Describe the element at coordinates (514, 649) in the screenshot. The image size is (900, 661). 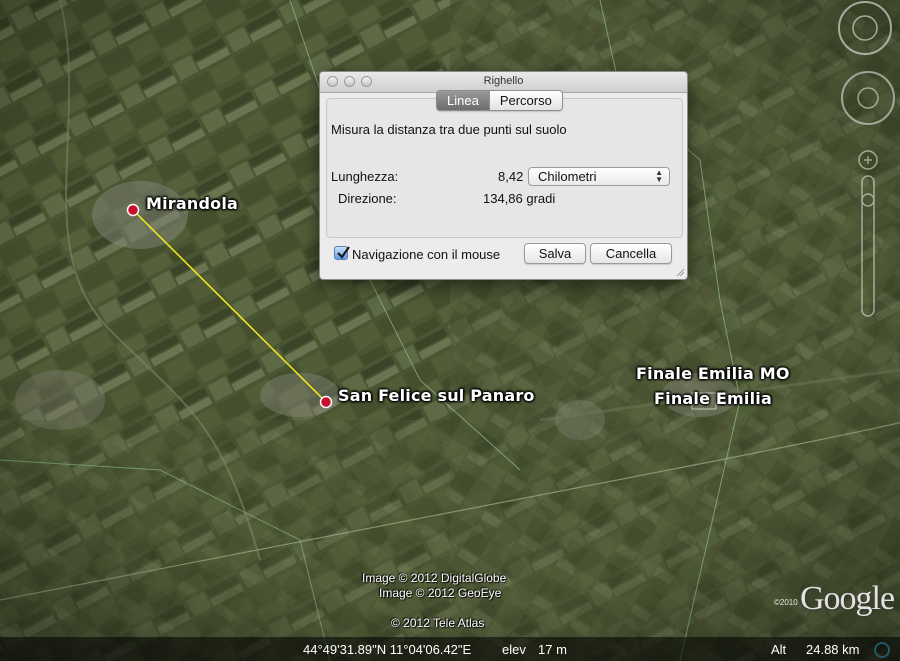
I see `elevation-label: elev` at that location.